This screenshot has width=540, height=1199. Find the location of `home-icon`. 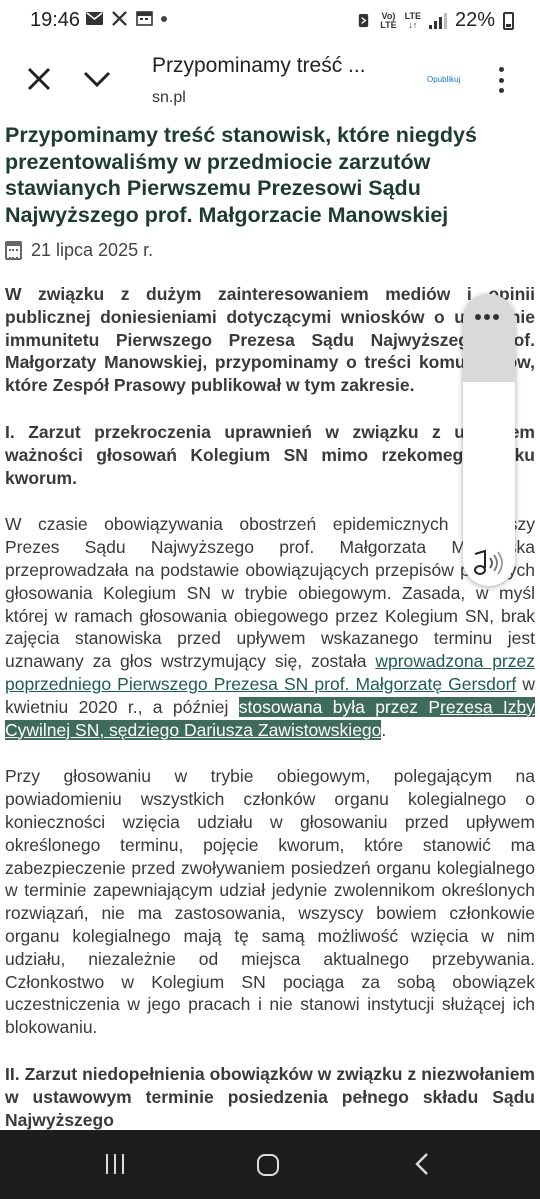

home-icon is located at coordinates (268, 1165).